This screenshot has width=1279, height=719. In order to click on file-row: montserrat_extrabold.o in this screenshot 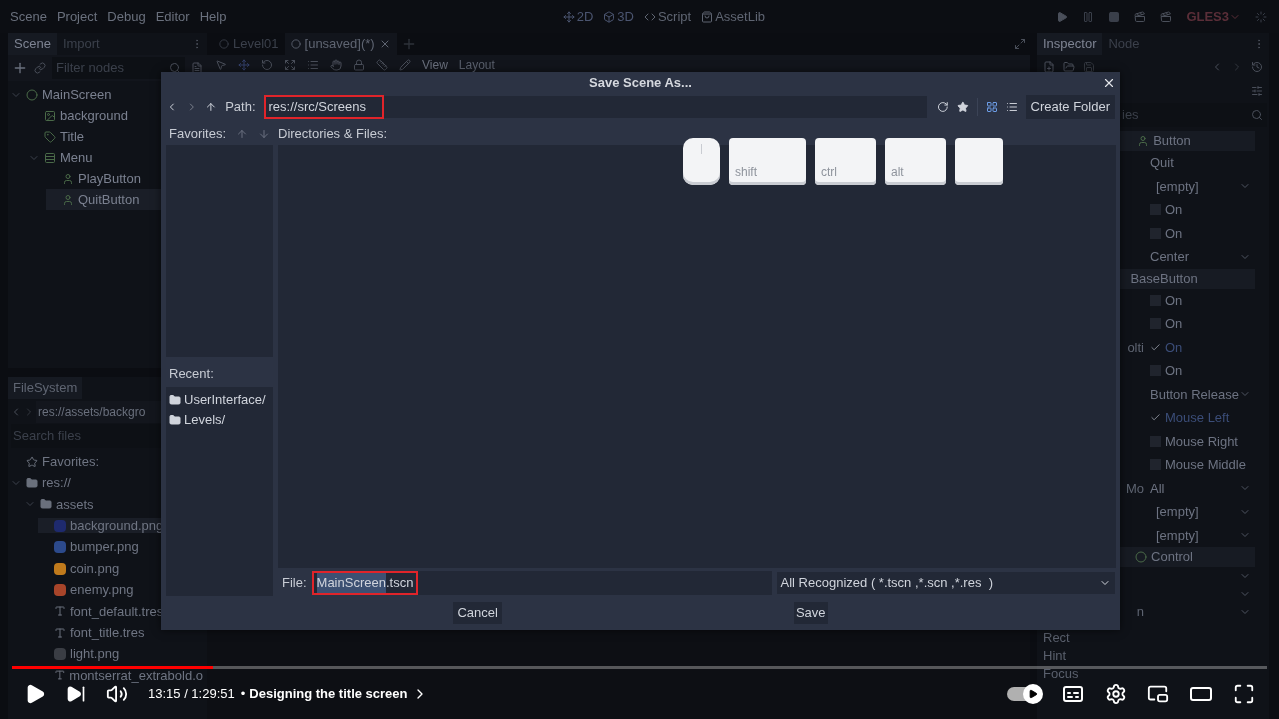, I will do `click(122, 675)`.